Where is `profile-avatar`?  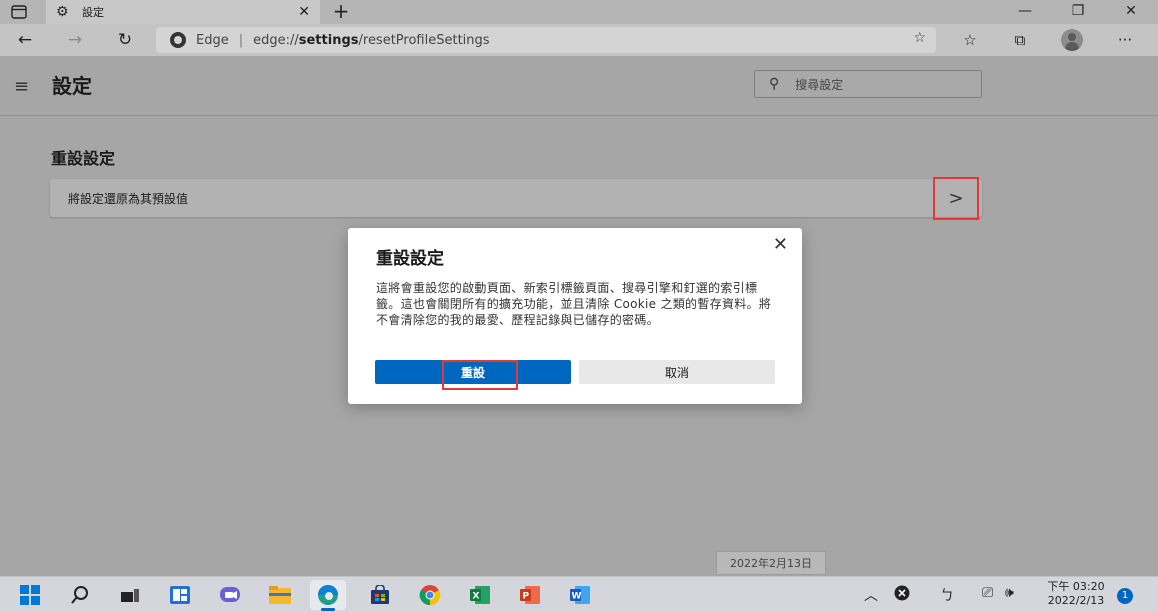
profile-avatar is located at coordinates (1072, 40).